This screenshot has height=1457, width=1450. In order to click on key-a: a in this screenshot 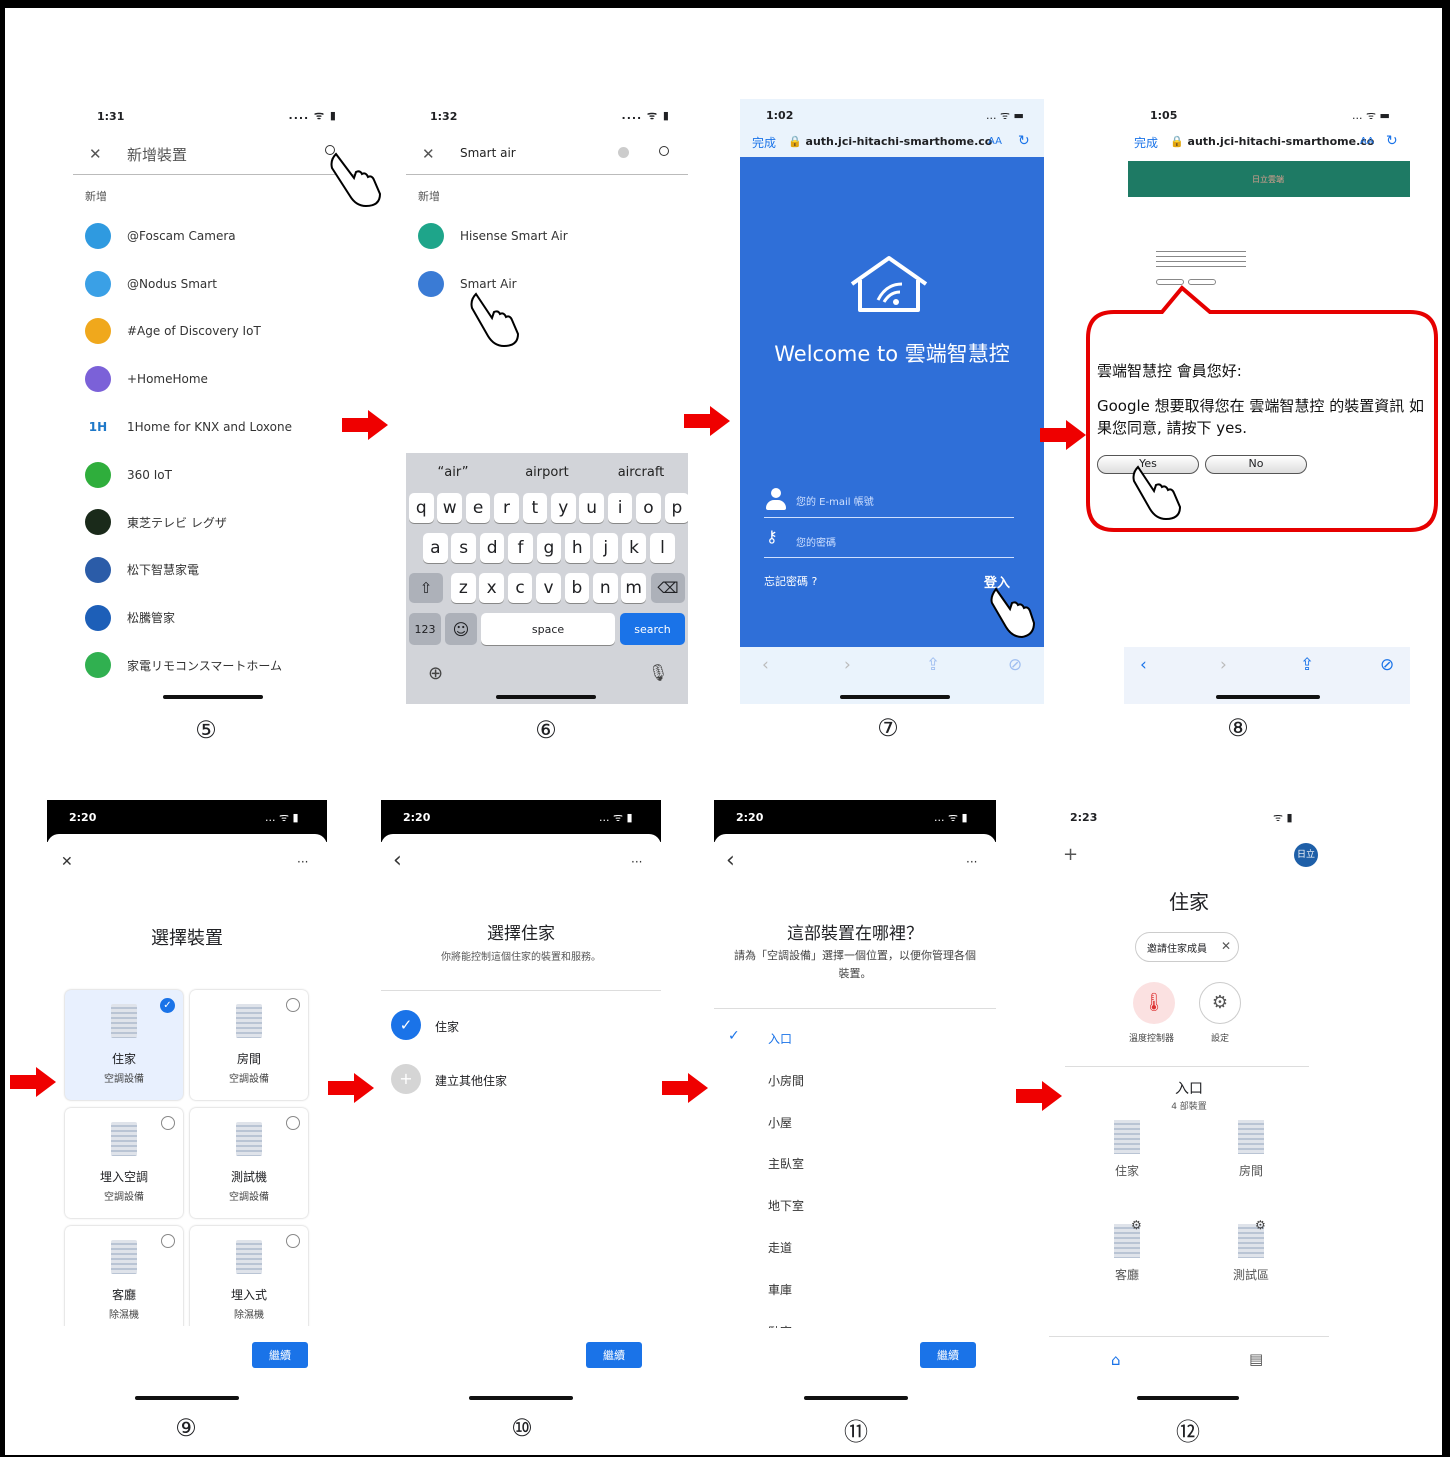, I will do `click(435, 548)`.